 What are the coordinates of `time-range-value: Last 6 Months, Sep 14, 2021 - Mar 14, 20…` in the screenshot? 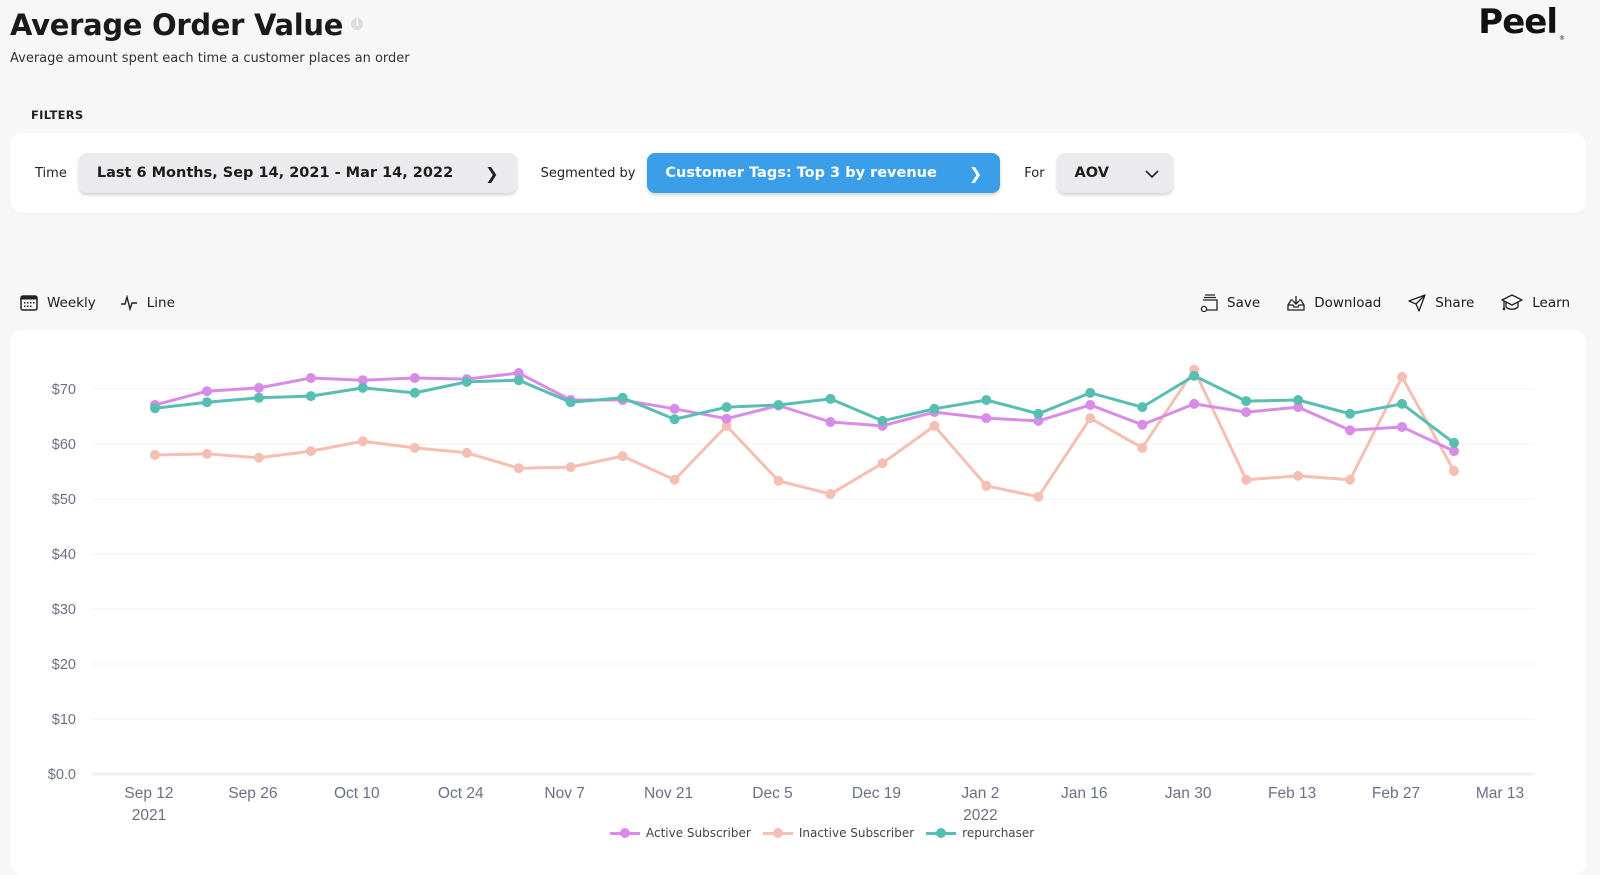 It's located at (275, 173).